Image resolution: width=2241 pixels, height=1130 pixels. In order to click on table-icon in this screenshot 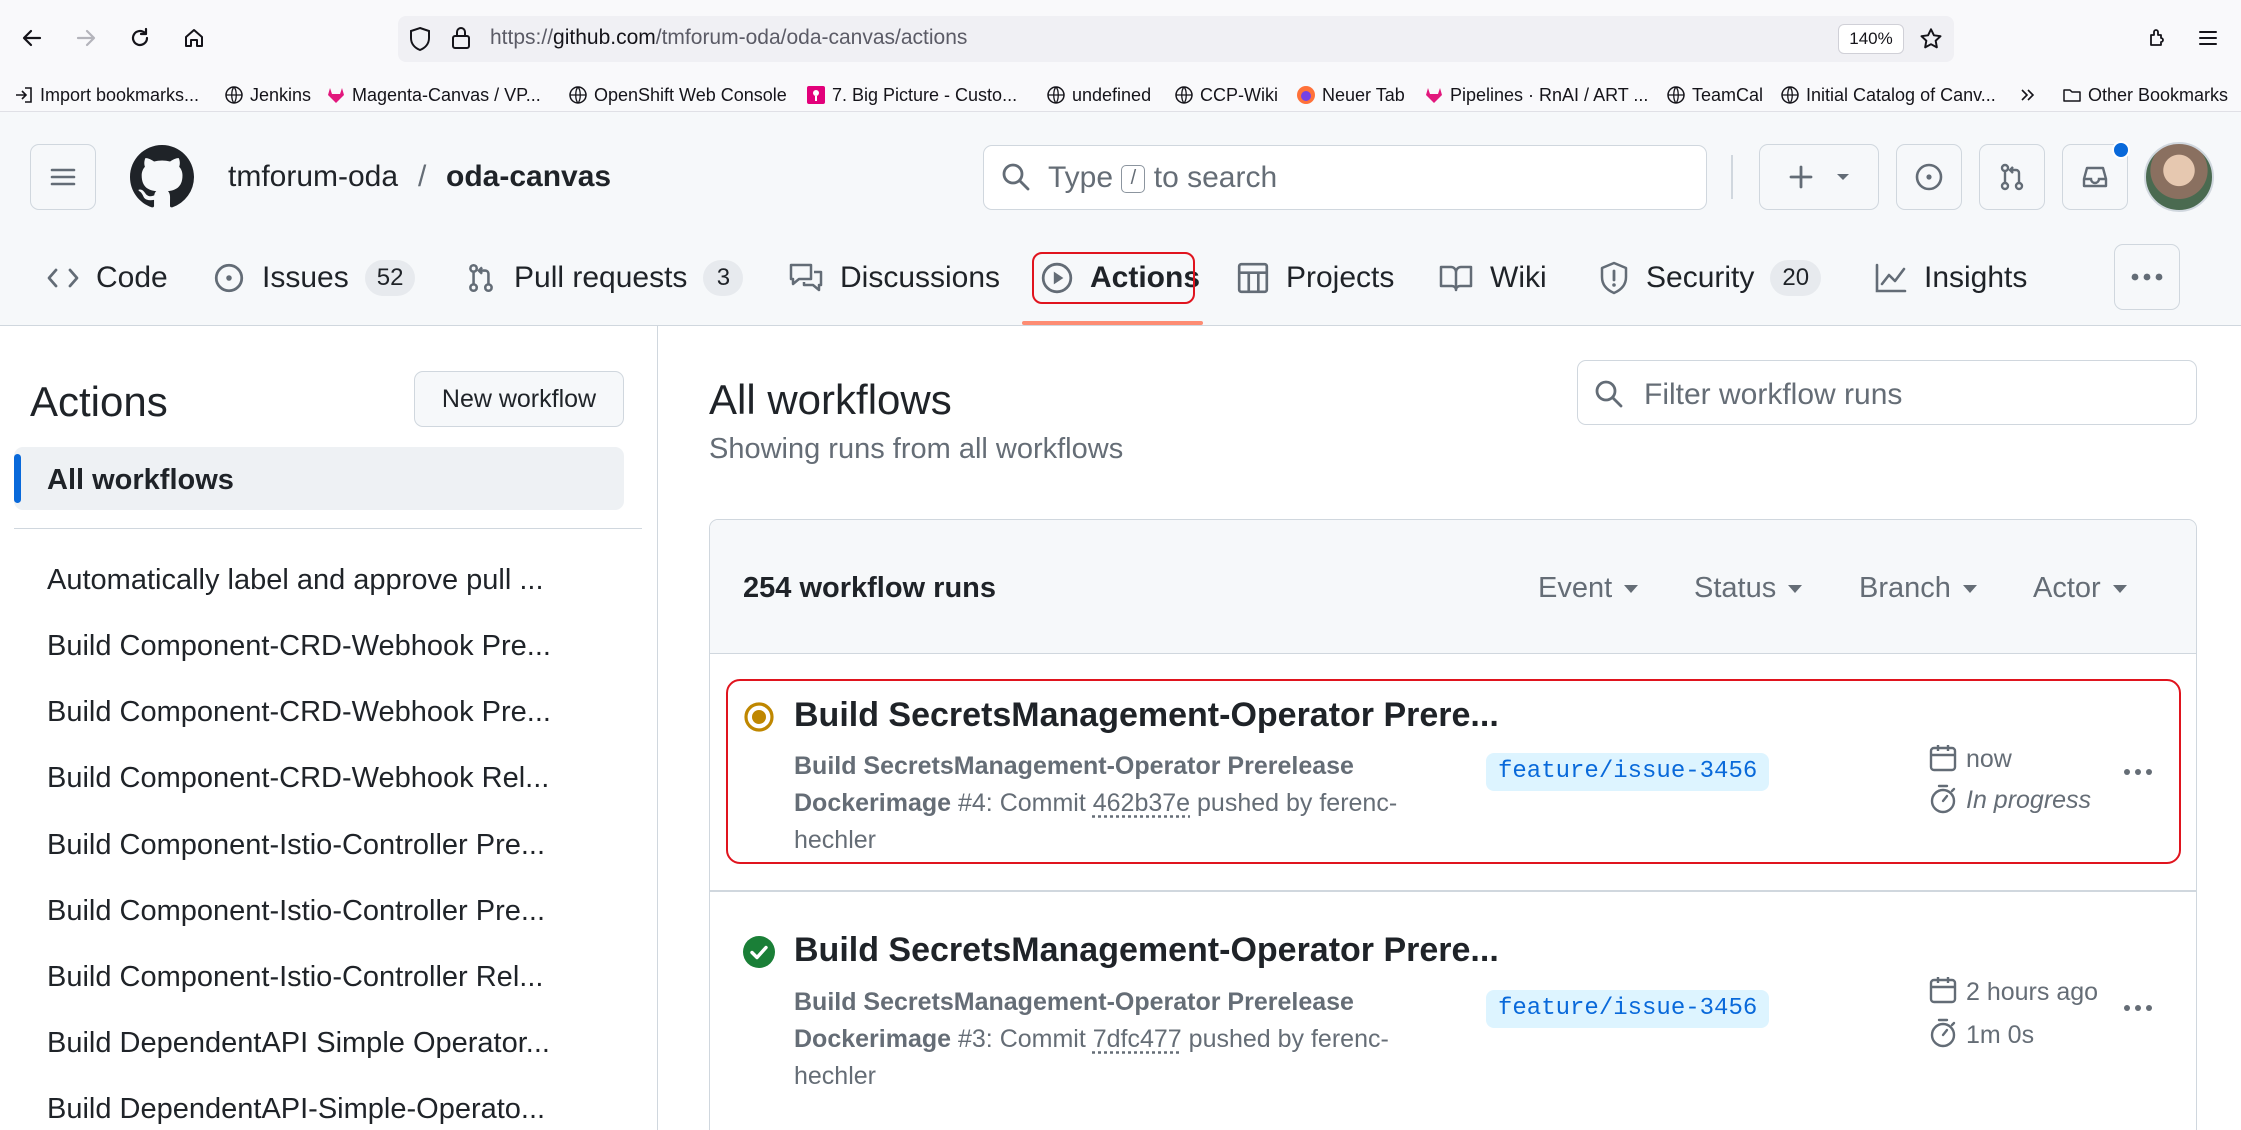, I will do `click(1253, 278)`.